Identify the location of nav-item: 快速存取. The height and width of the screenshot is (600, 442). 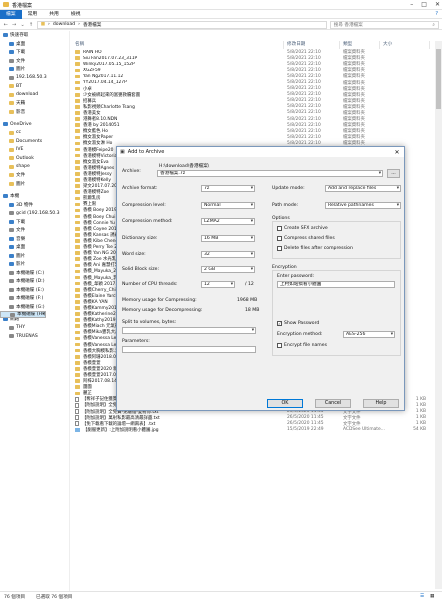
(34, 35).